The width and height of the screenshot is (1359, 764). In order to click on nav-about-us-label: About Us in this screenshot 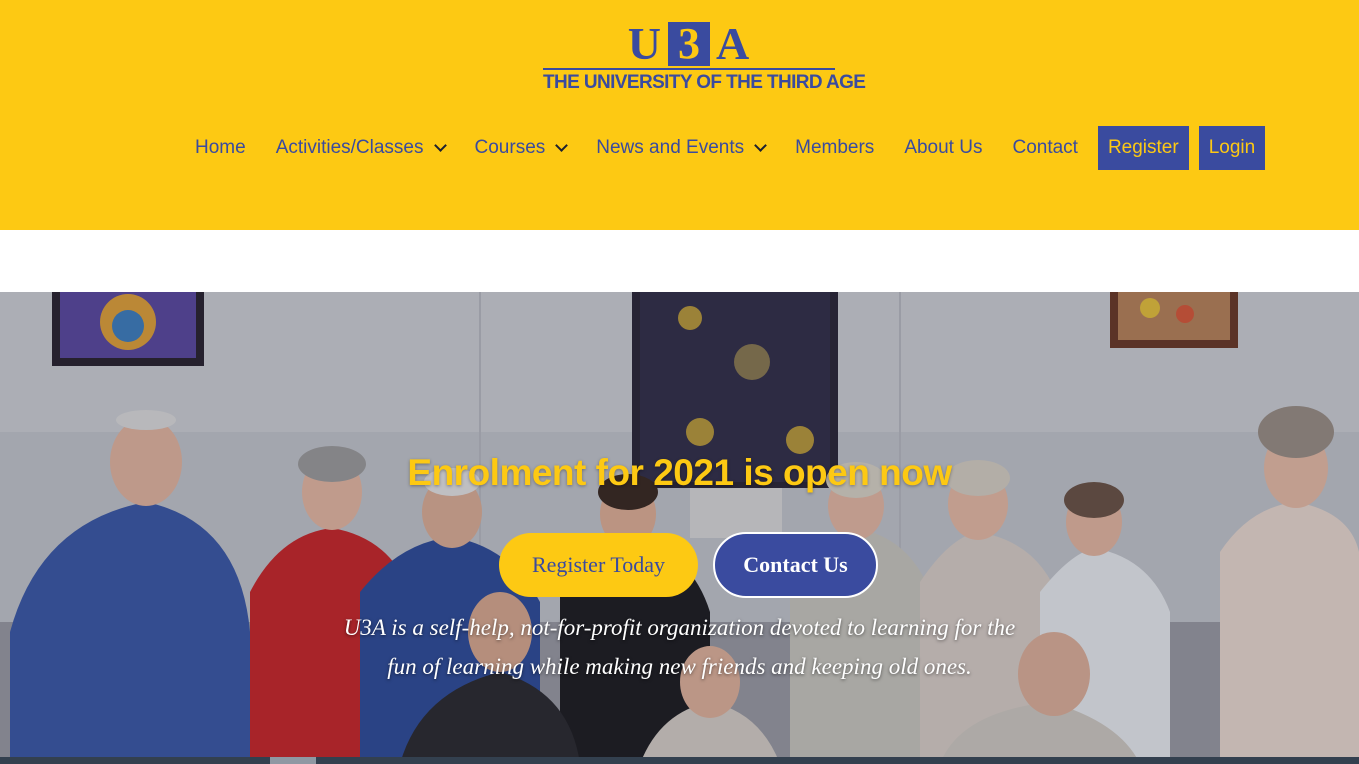, I will do `click(943, 147)`.